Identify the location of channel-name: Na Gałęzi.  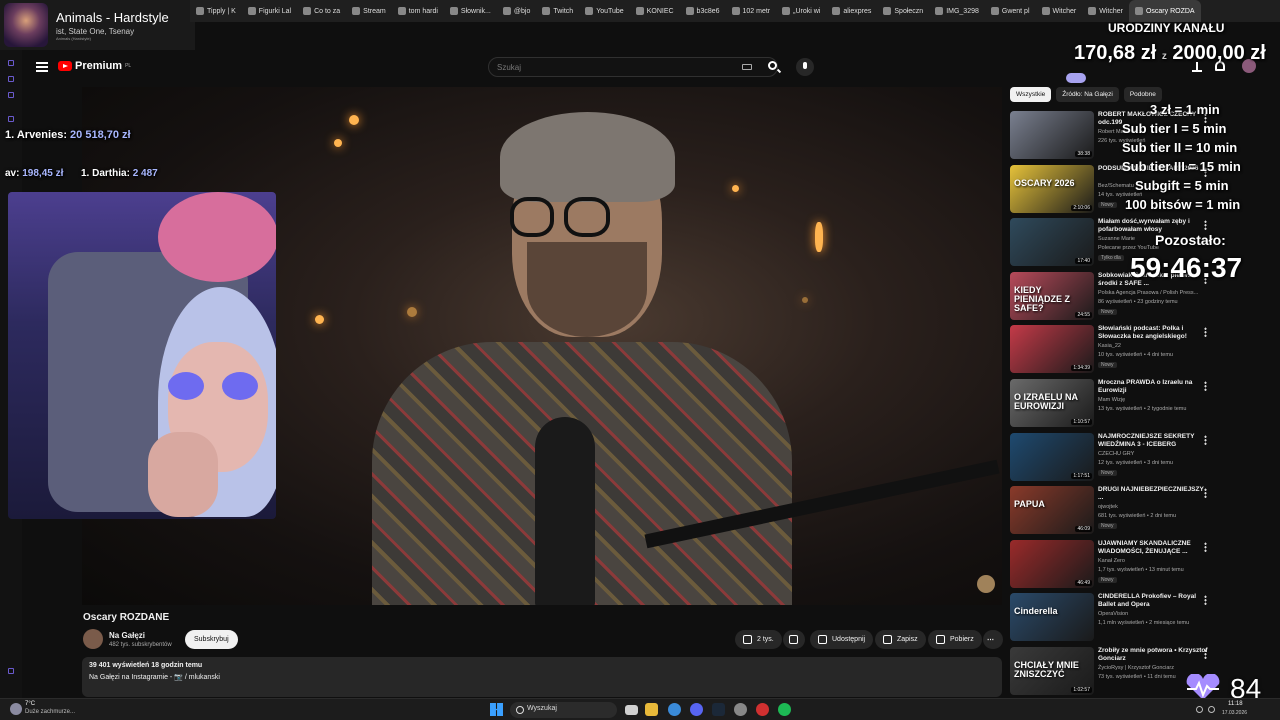
(127, 635).